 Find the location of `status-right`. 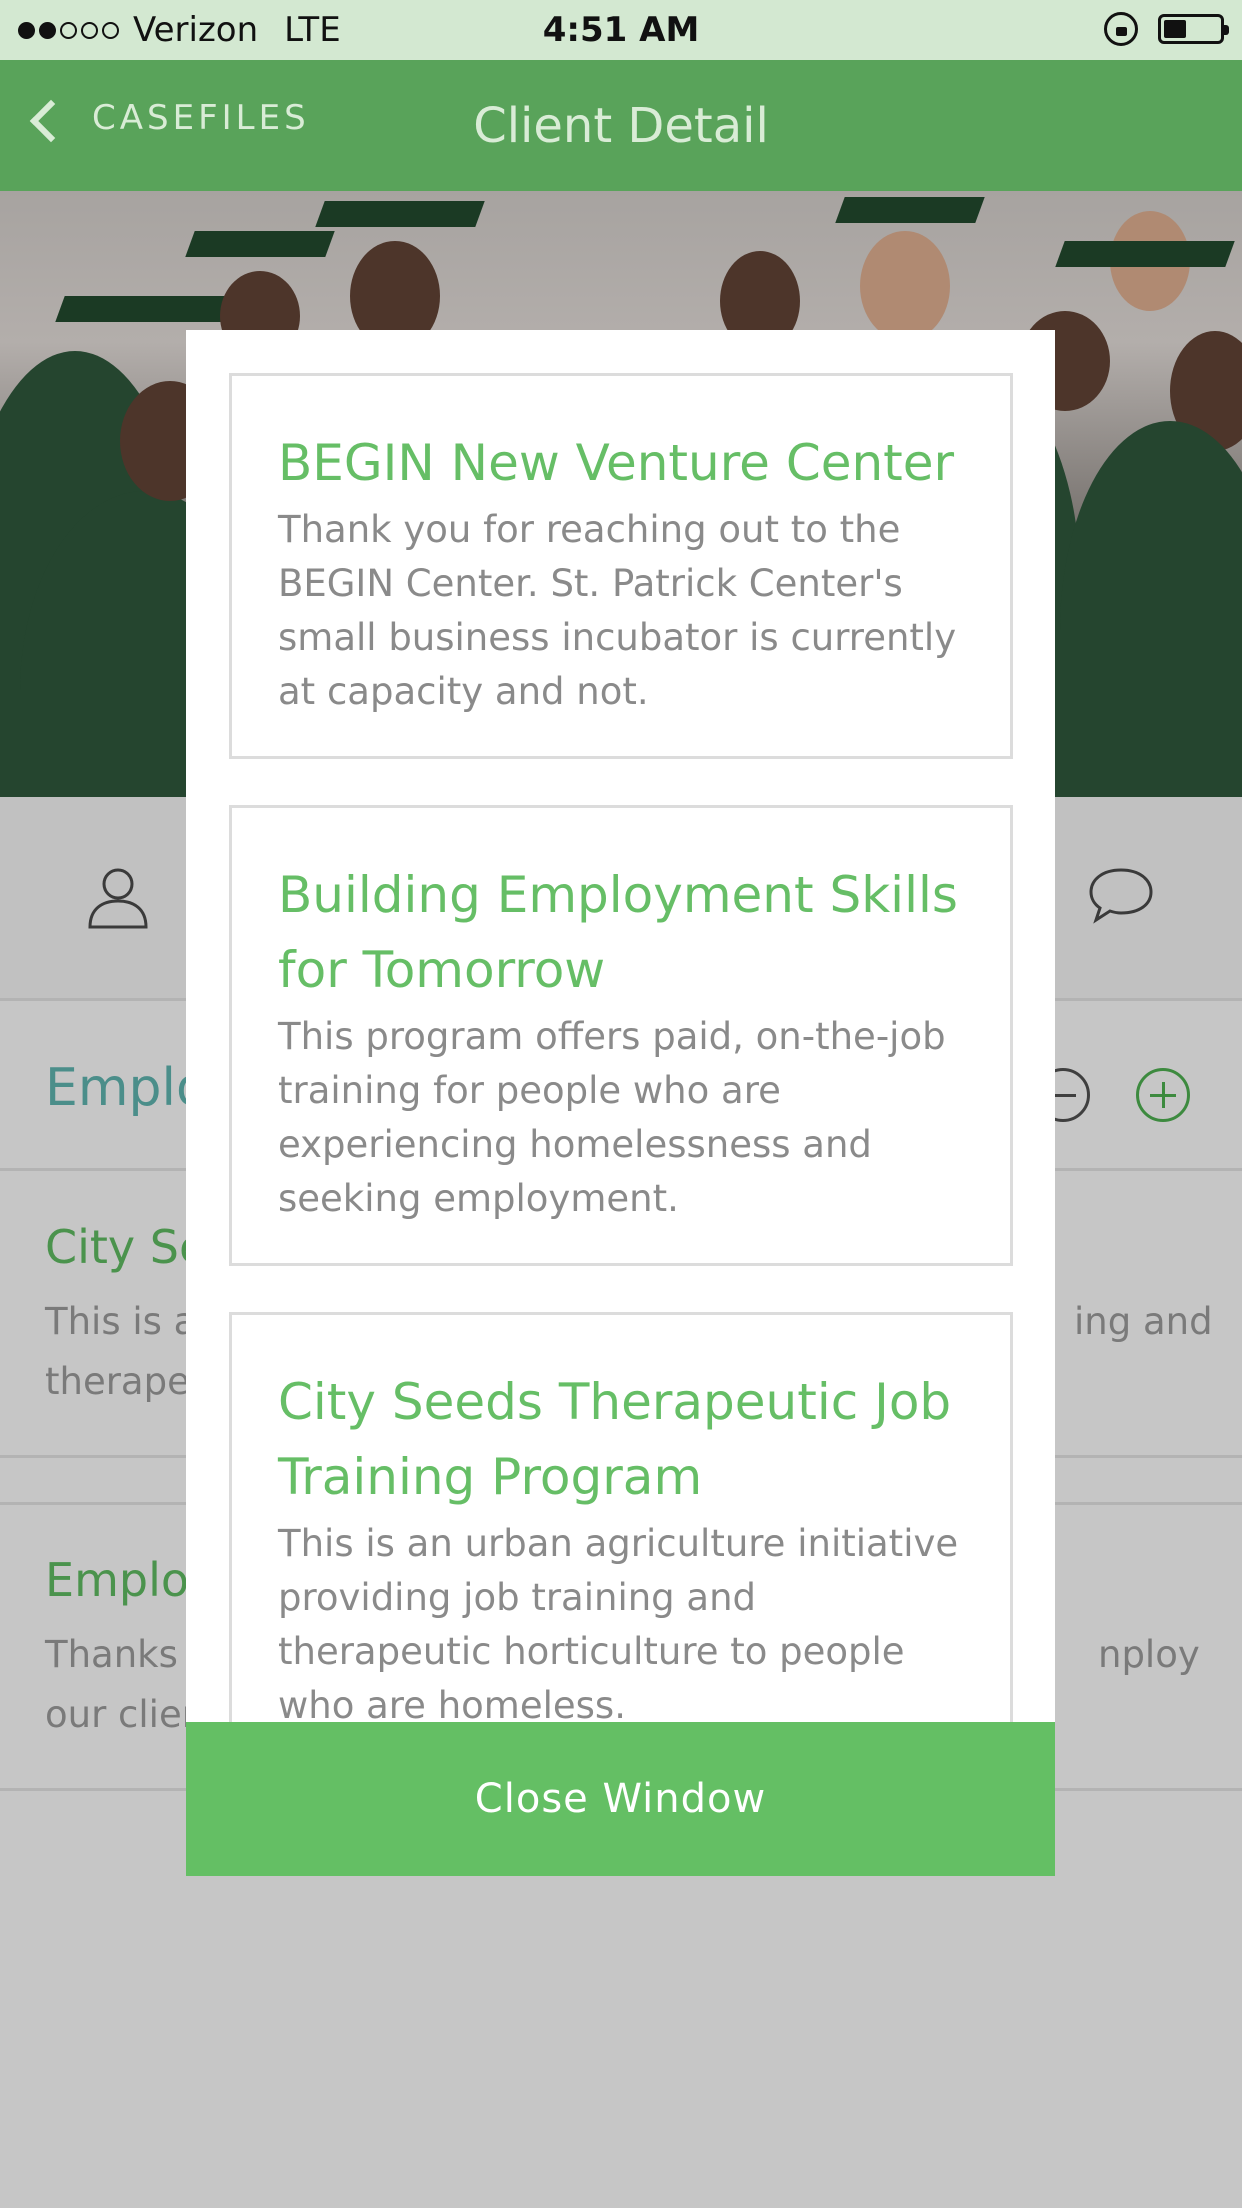

status-right is located at coordinates (1166, 29).